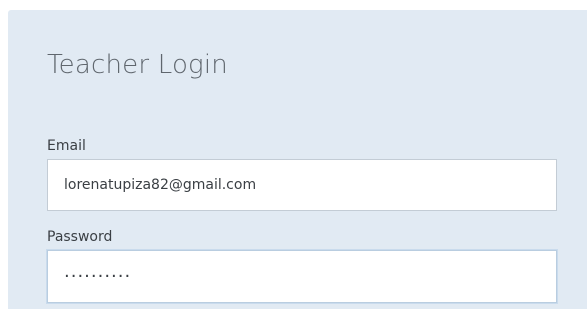  What do you see at coordinates (98, 276) in the screenshot?
I see `password-value: ··········` at bounding box center [98, 276].